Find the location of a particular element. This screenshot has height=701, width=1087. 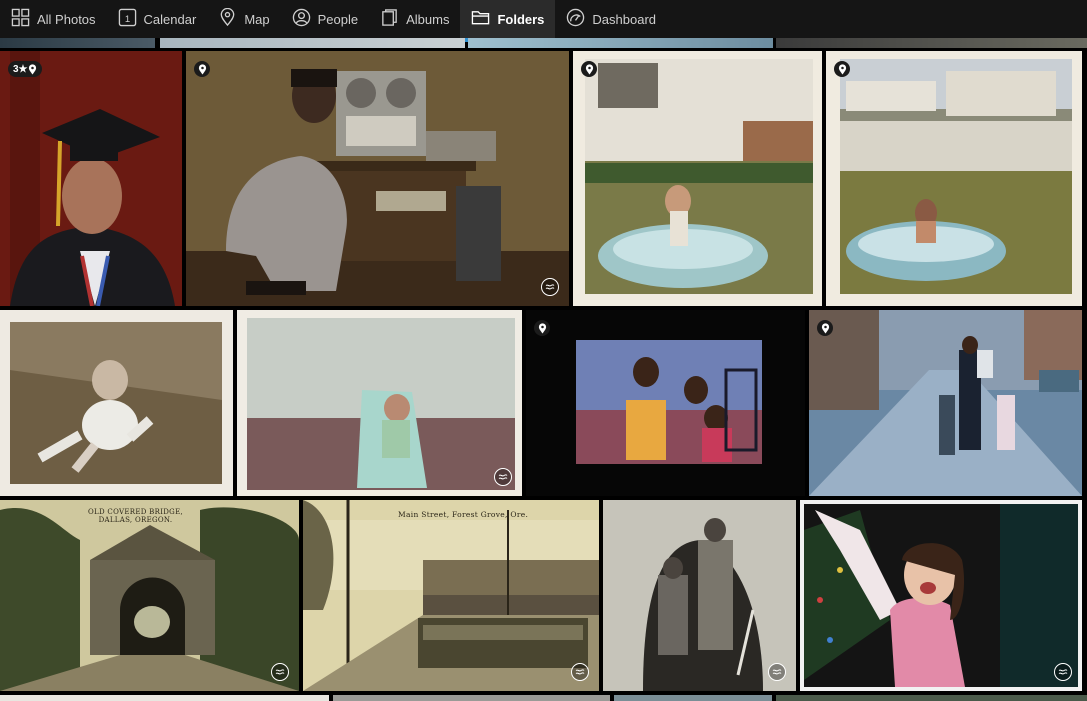

photo-main-street-postcard-image is located at coordinates (451, 595).